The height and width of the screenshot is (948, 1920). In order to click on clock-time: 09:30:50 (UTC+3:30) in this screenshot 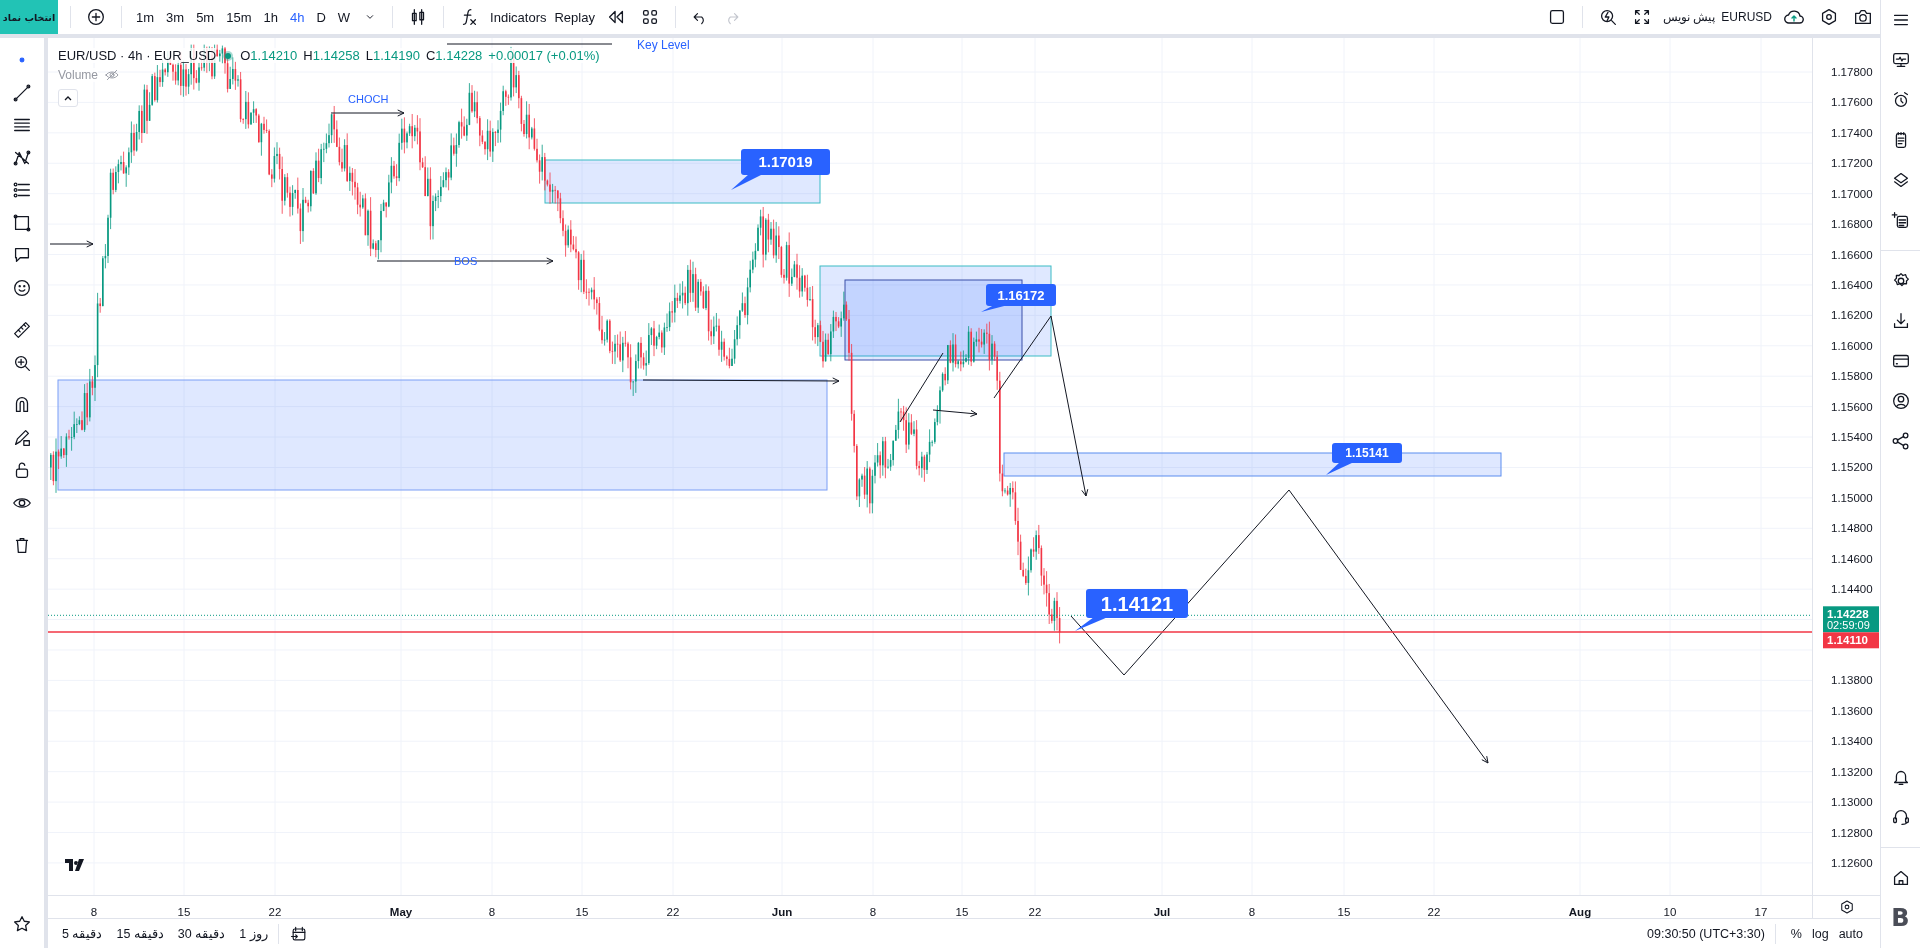, I will do `click(1706, 933)`.